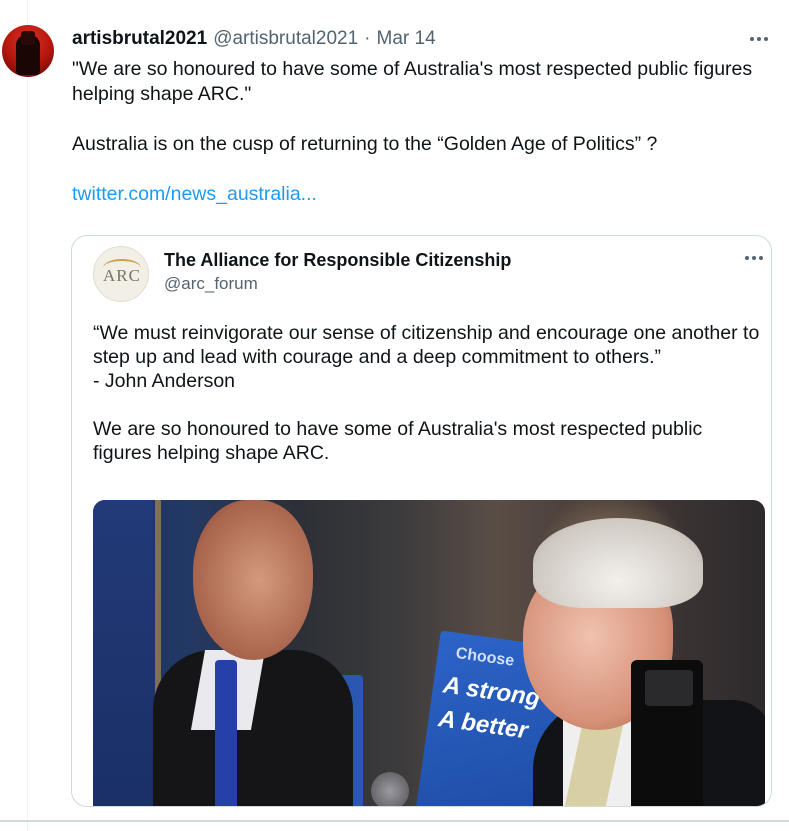  I want to click on photo-left-man-tie, so click(226, 733).